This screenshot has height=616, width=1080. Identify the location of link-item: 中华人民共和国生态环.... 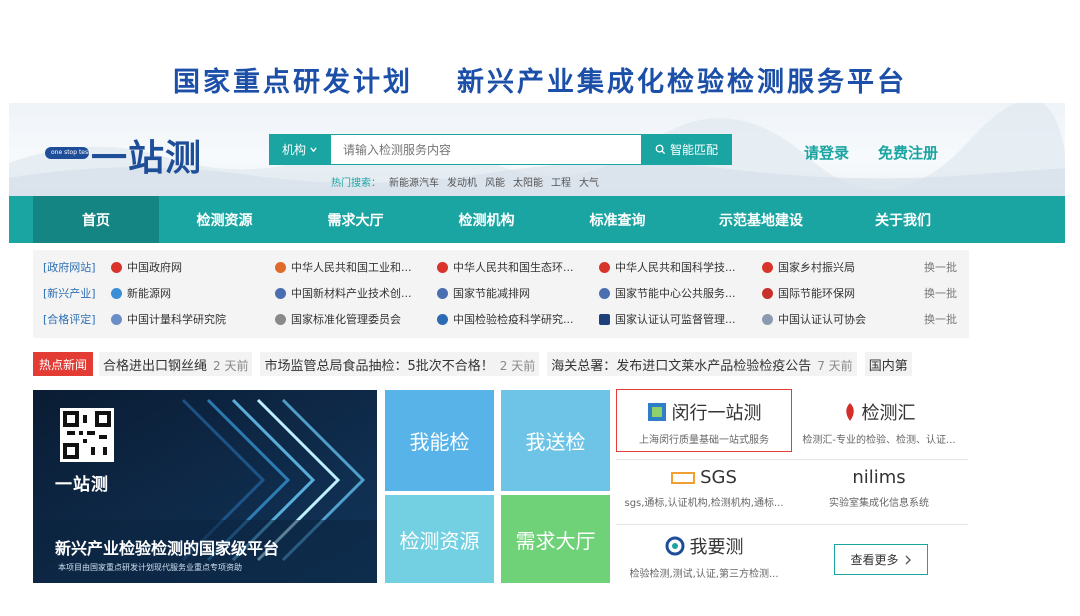
(505, 267).